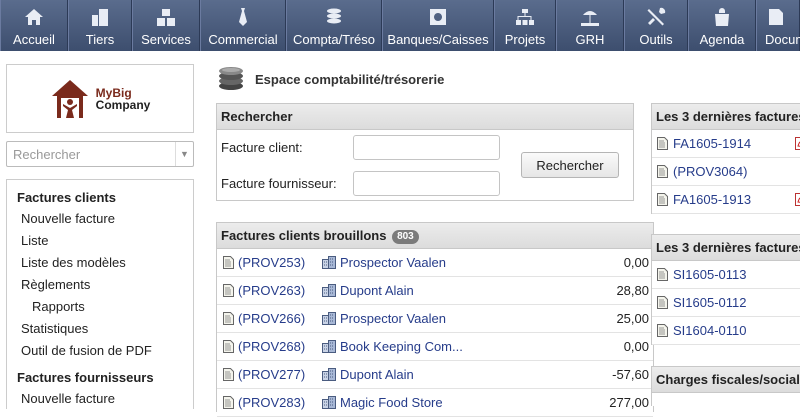 The width and height of the screenshot is (800, 417). What do you see at coordinates (632, 318) in the screenshot?
I see `draft-invoice-amount: 25,00` at bounding box center [632, 318].